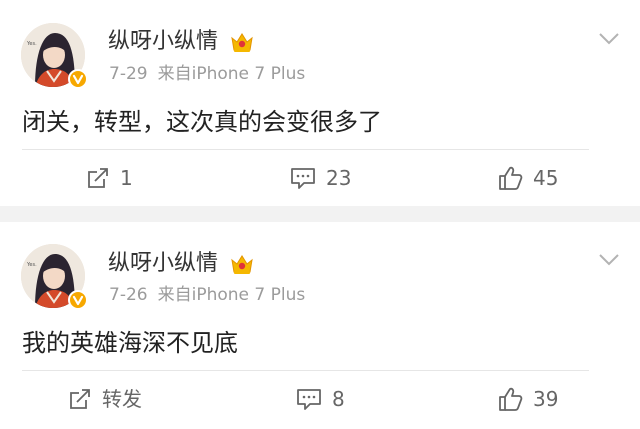 Image resolution: width=640 pixels, height=429 pixels. Describe the element at coordinates (122, 399) in the screenshot. I see `repost-label: 转发` at that location.